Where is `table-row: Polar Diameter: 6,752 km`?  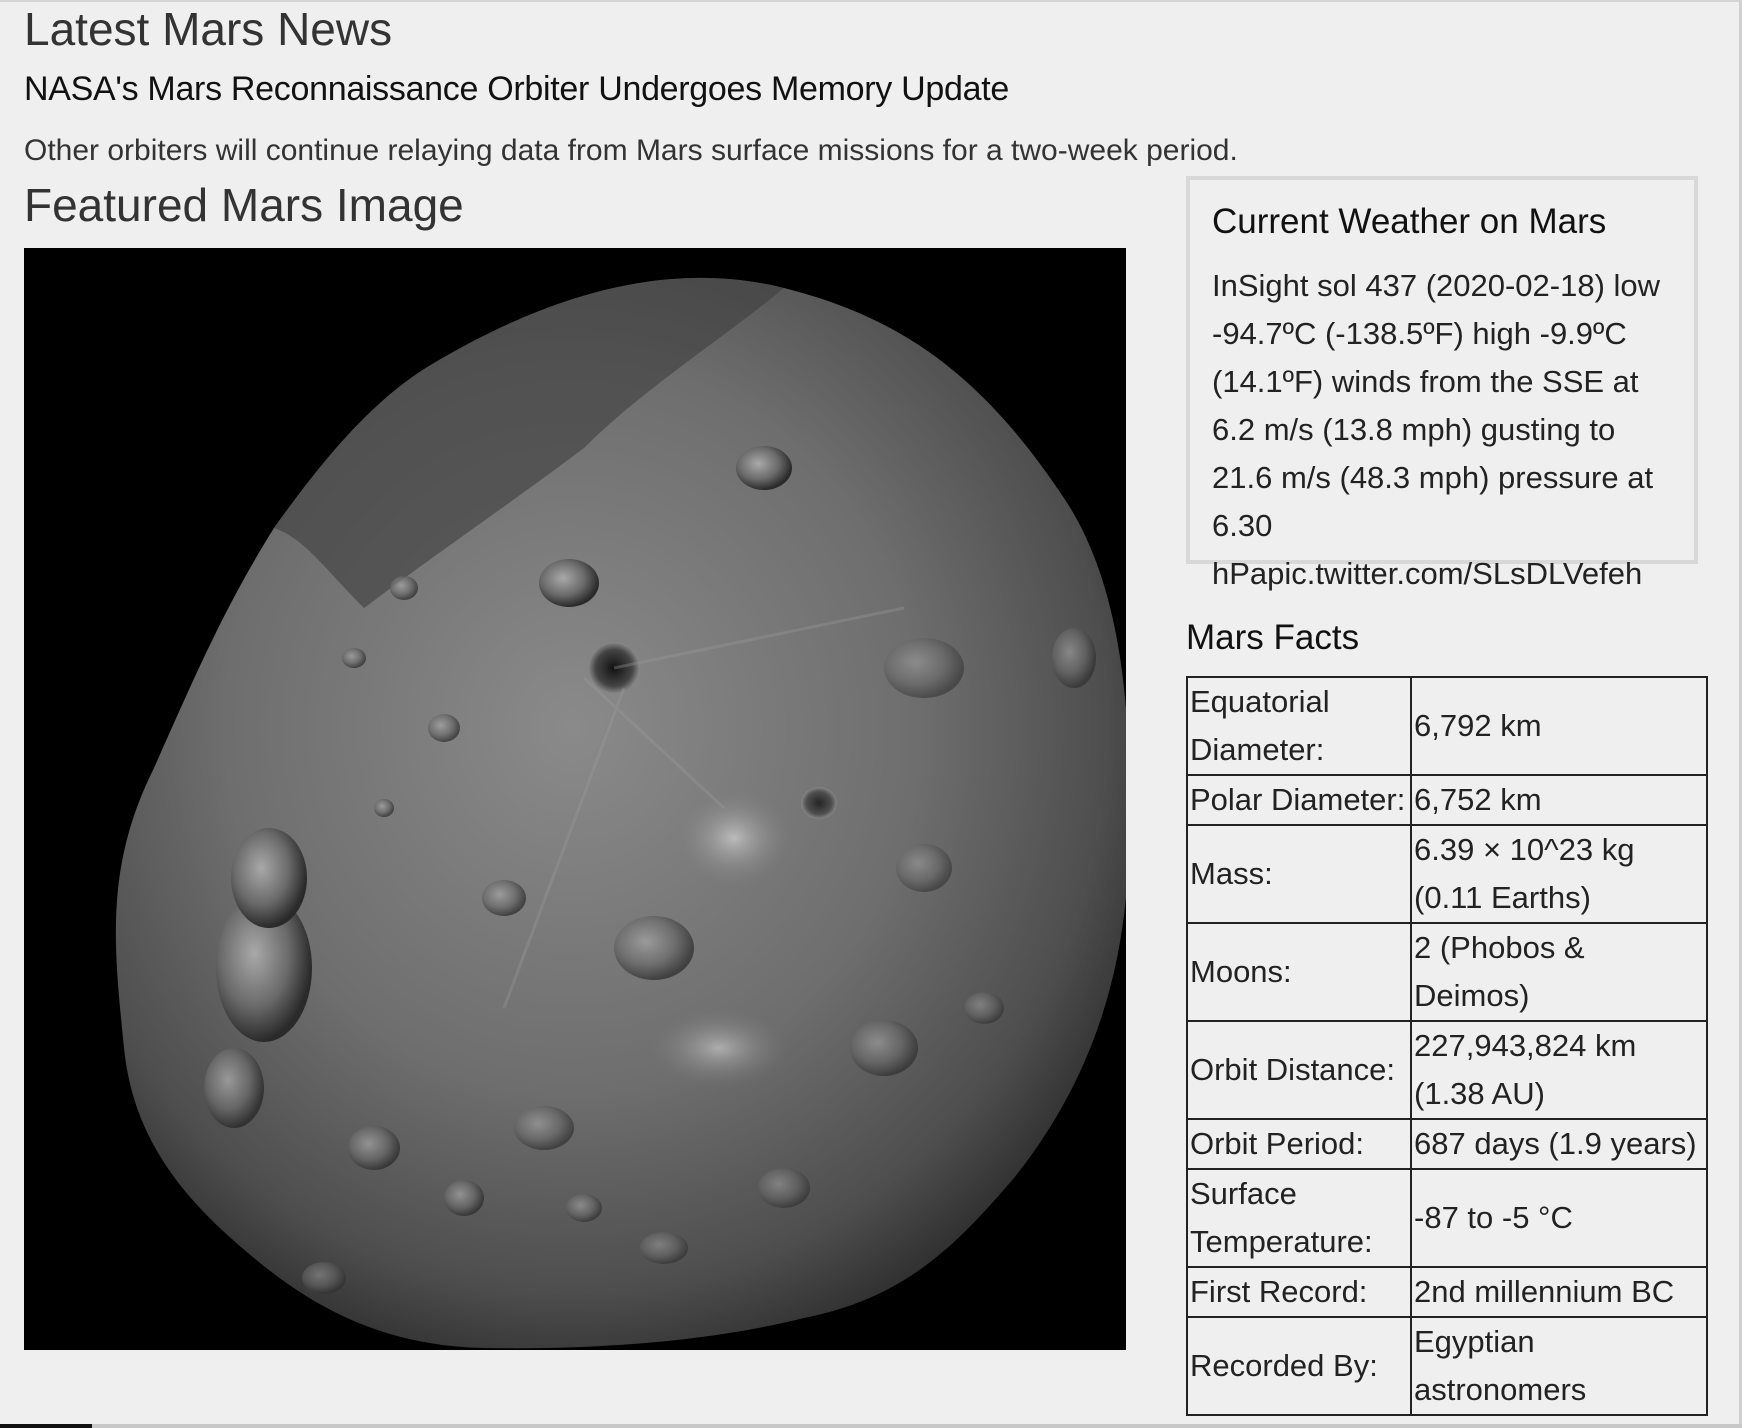 table-row: Polar Diameter: 6,752 km is located at coordinates (1447, 800).